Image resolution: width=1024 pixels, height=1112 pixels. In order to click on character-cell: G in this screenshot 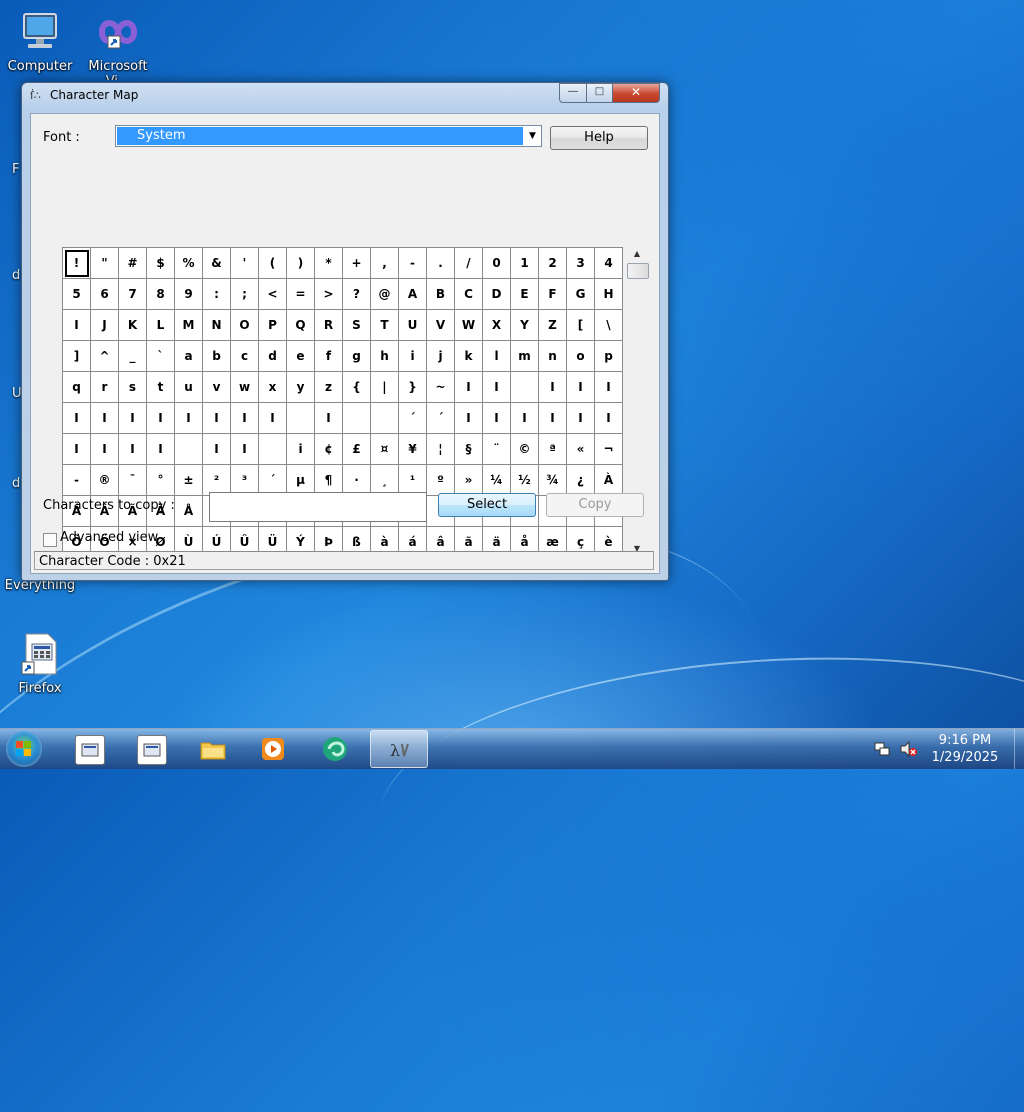, I will do `click(581, 294)`.